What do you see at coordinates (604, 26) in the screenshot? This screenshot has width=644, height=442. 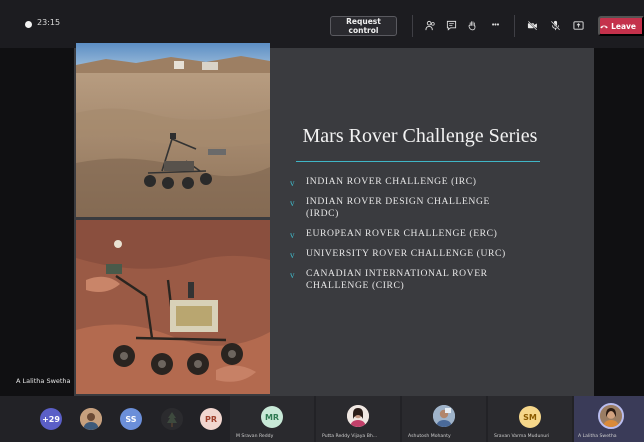 I see `phone-icon` at bounding box center [604, 26].